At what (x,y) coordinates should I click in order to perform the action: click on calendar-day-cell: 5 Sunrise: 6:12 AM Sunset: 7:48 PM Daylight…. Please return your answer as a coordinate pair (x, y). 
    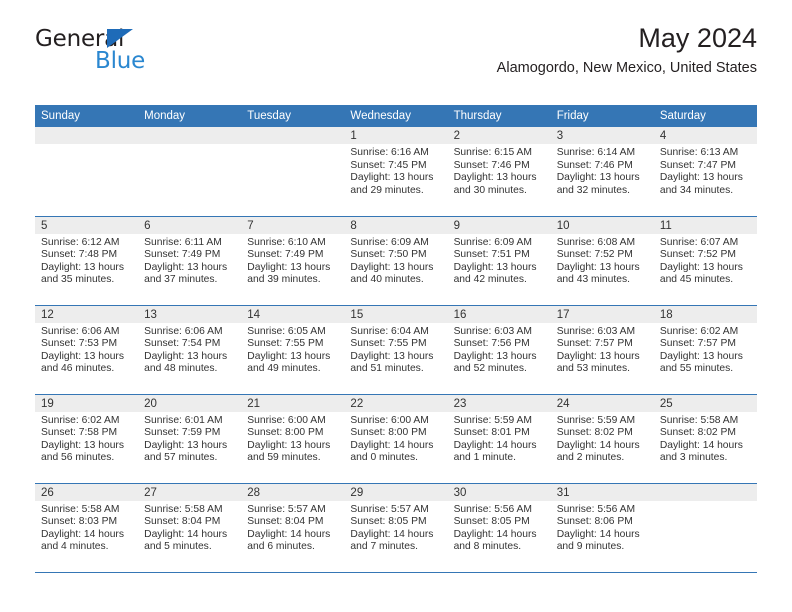
    Looking at the image, I should click on (87, 261).